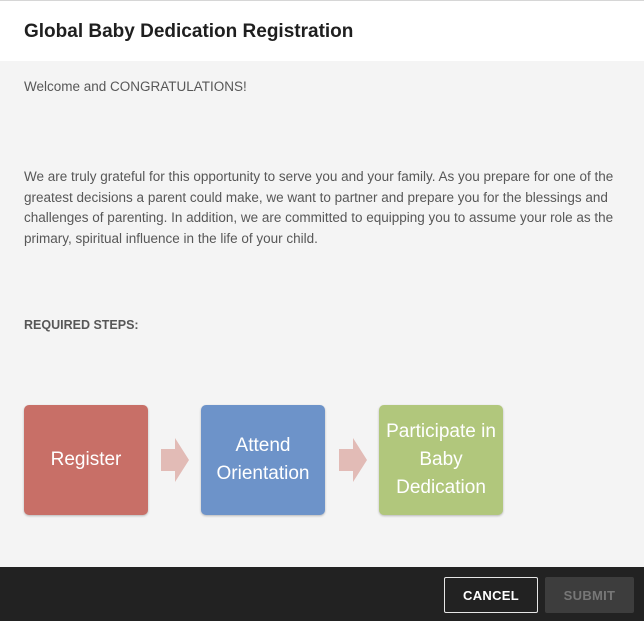 The height and width of the screenshot is (621, 644). What do you see at coordinates (189, 31) in the screenshot?
I see `dialog-title: Global Baby Dedication Registration` at bounding box center [189, 31].